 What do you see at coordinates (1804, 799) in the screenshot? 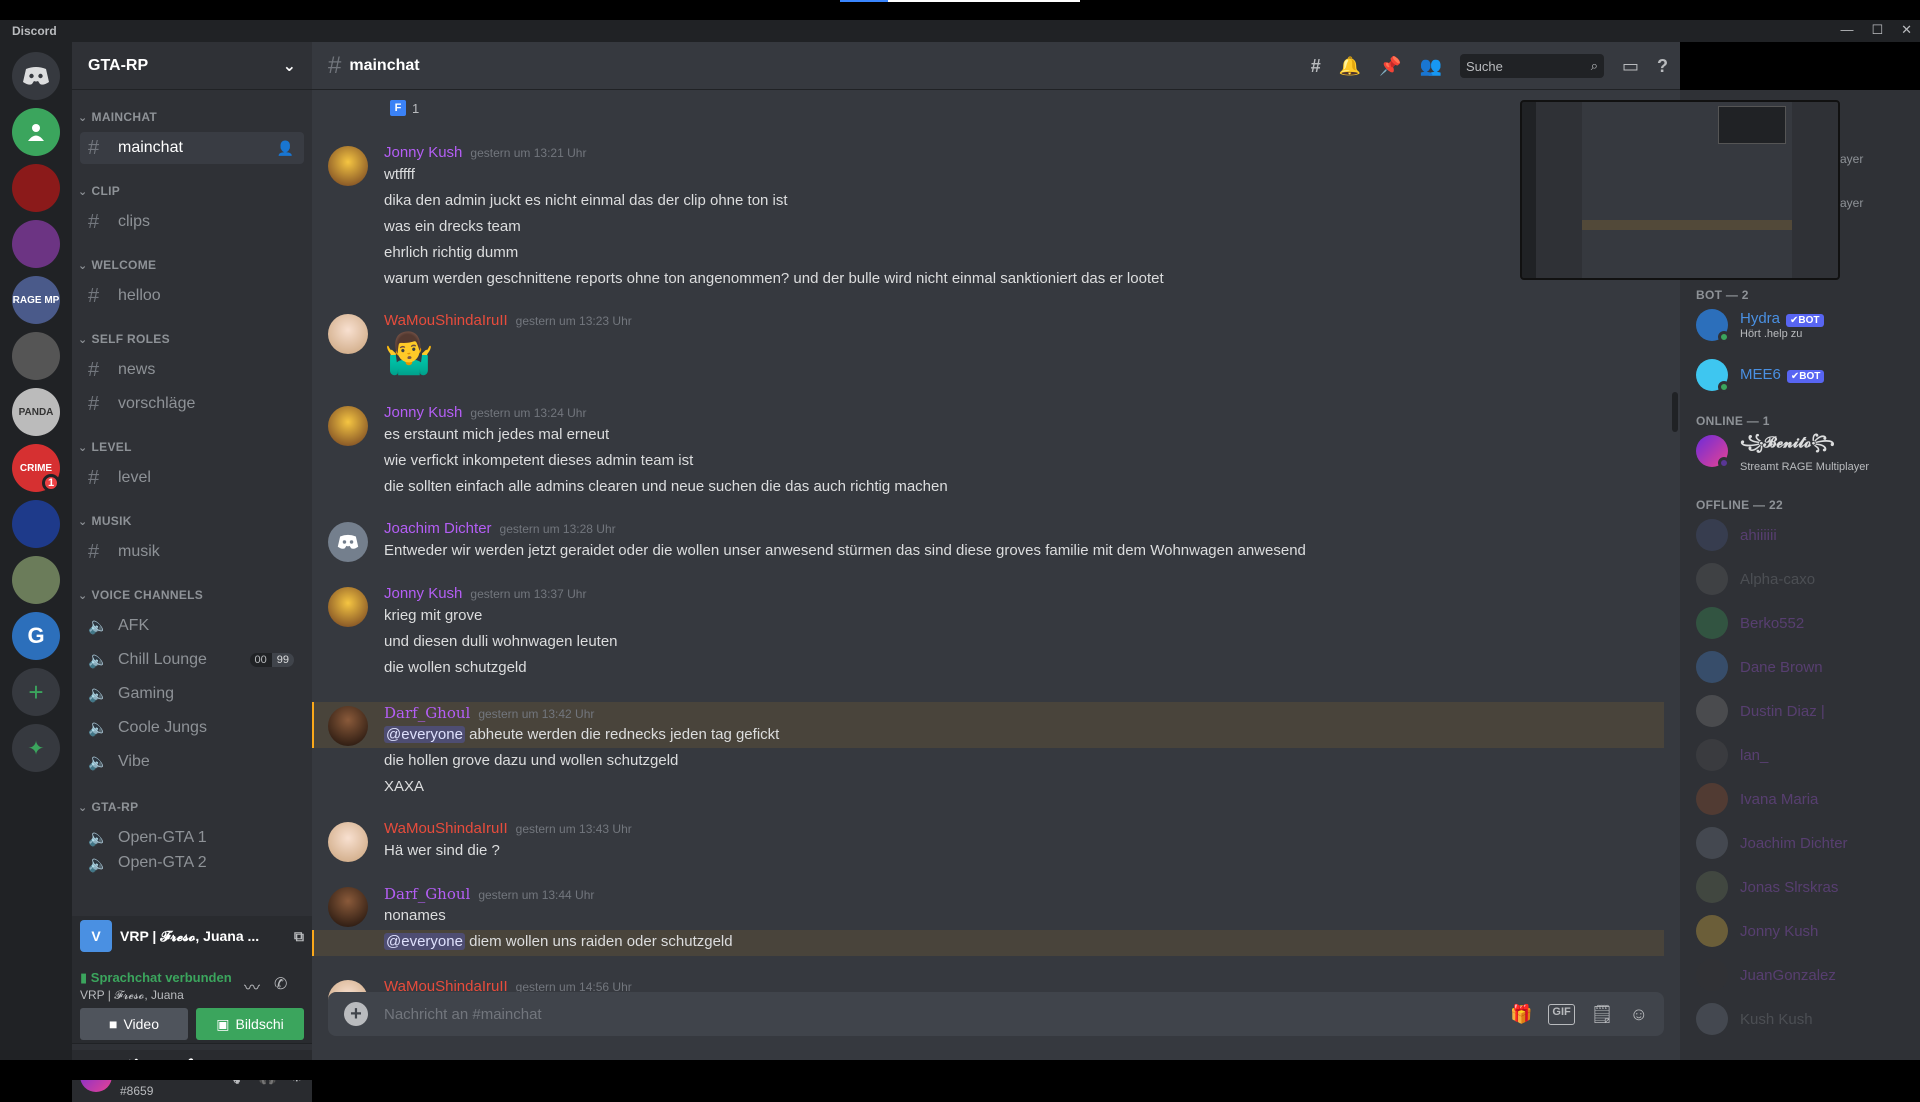
I see `member-offline: Ivana Maria` at bounding box center [1804, 799].